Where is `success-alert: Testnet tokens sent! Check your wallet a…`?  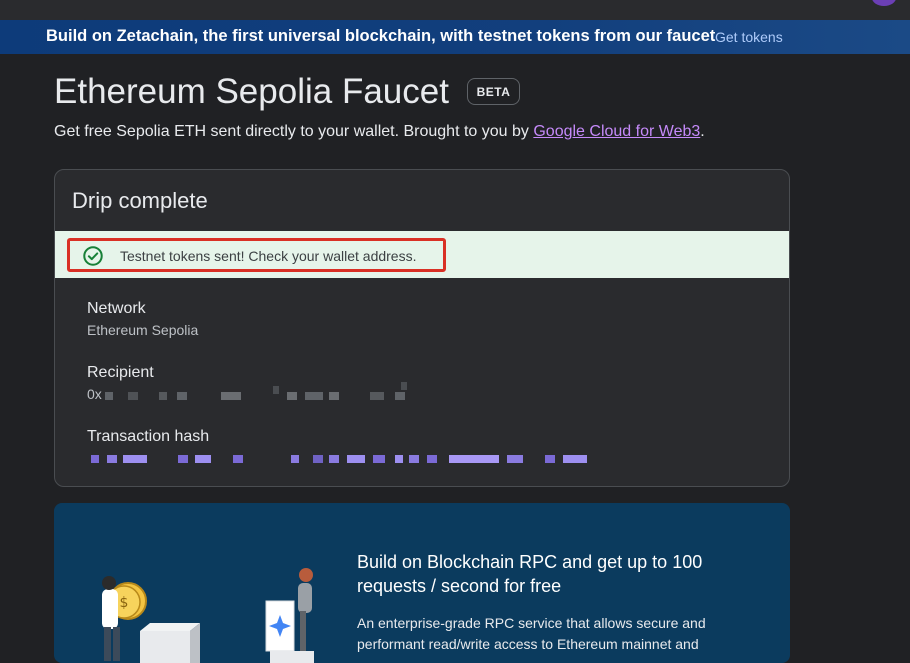 success-alert: Testnet tokens sent! Check your wallet a… is located at coordinates (422, 254).